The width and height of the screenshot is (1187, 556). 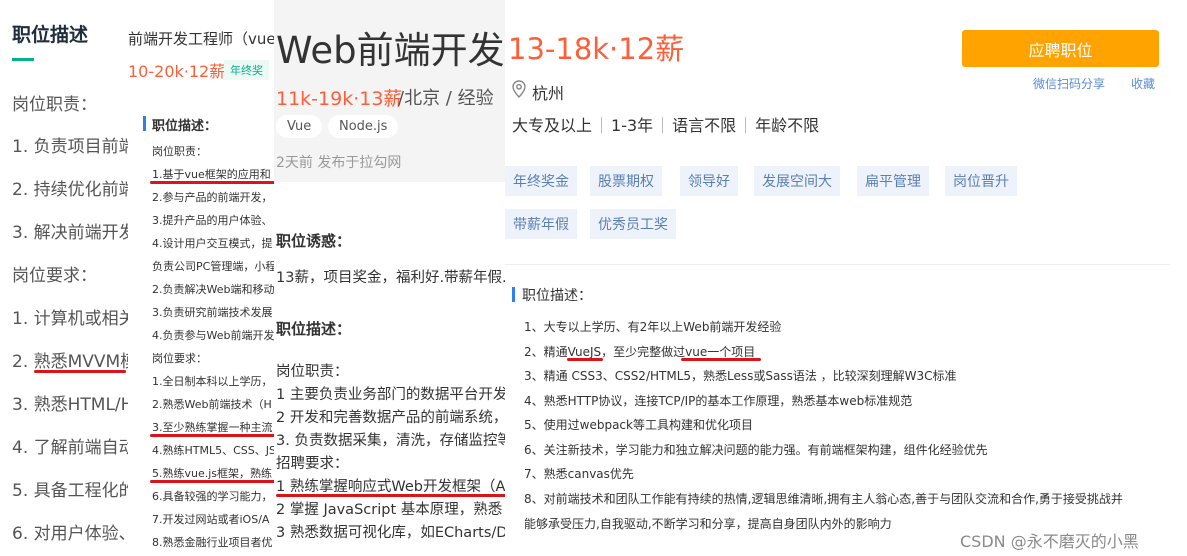 What do you see at coordinates (626, 181) in the screenshot?
I see `welfare-tag: 股票期权` at bounding box center [626, 181].